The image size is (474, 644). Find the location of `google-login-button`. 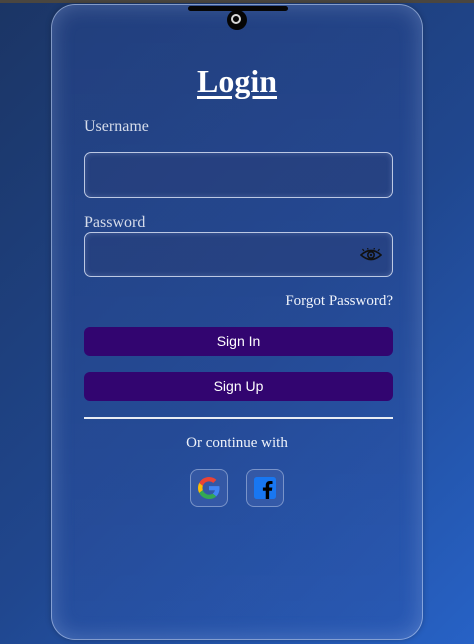

google-login-button is located at coordinates (209, 488).